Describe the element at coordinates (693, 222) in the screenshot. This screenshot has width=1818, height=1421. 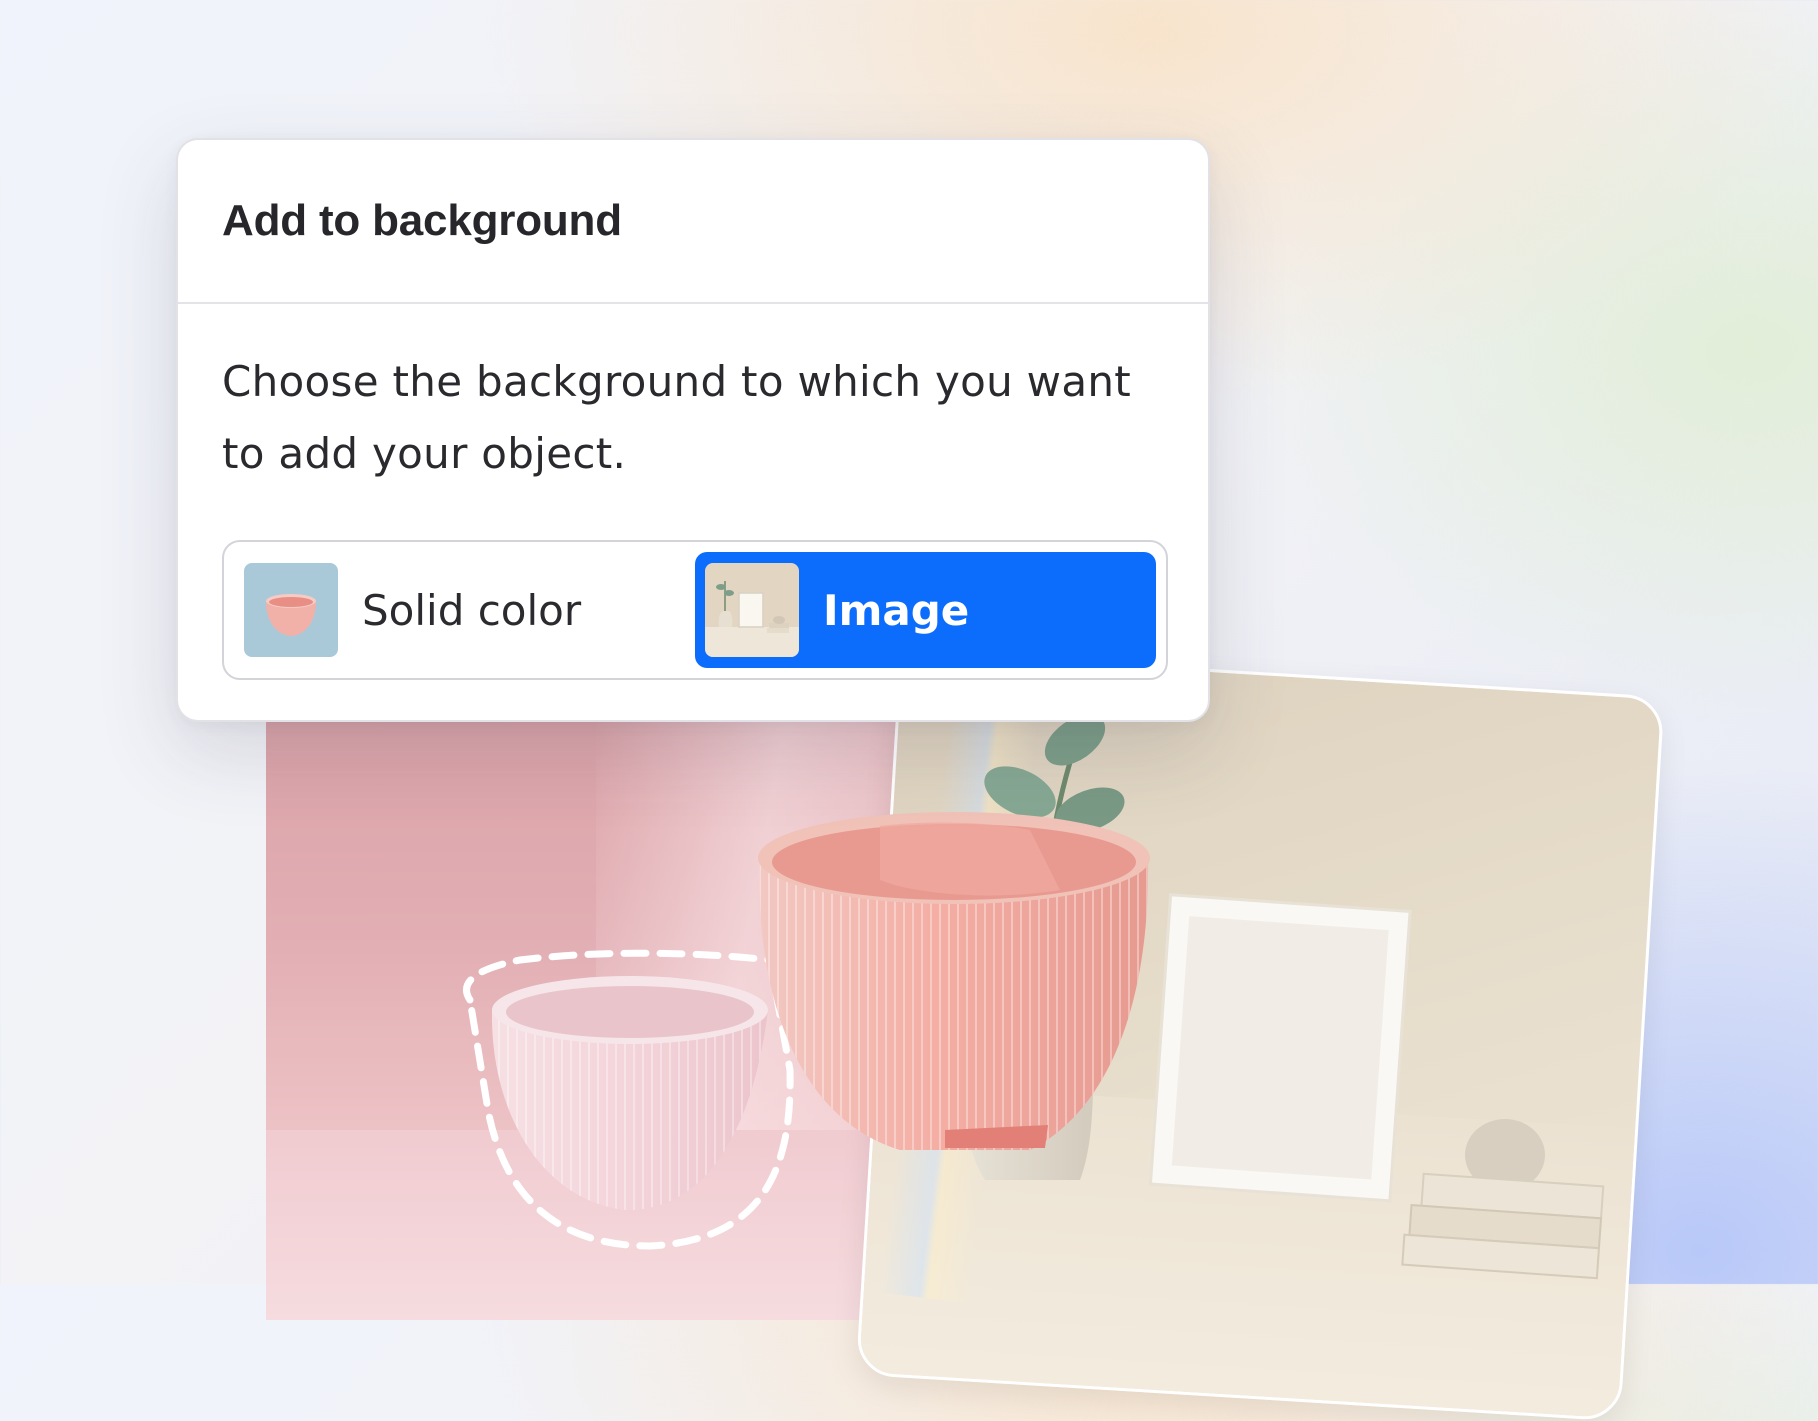
I see `dialog-header: Add to background` at that location.